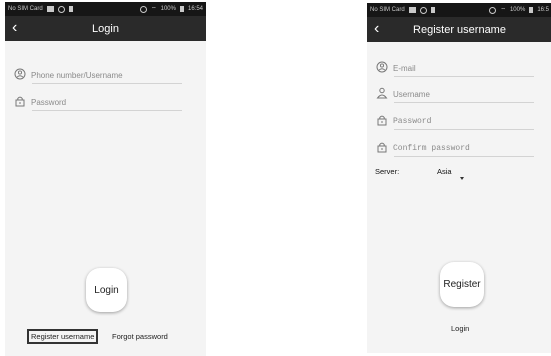  I want to click on confirm-password-field: Confirm password, so click(455, 149).